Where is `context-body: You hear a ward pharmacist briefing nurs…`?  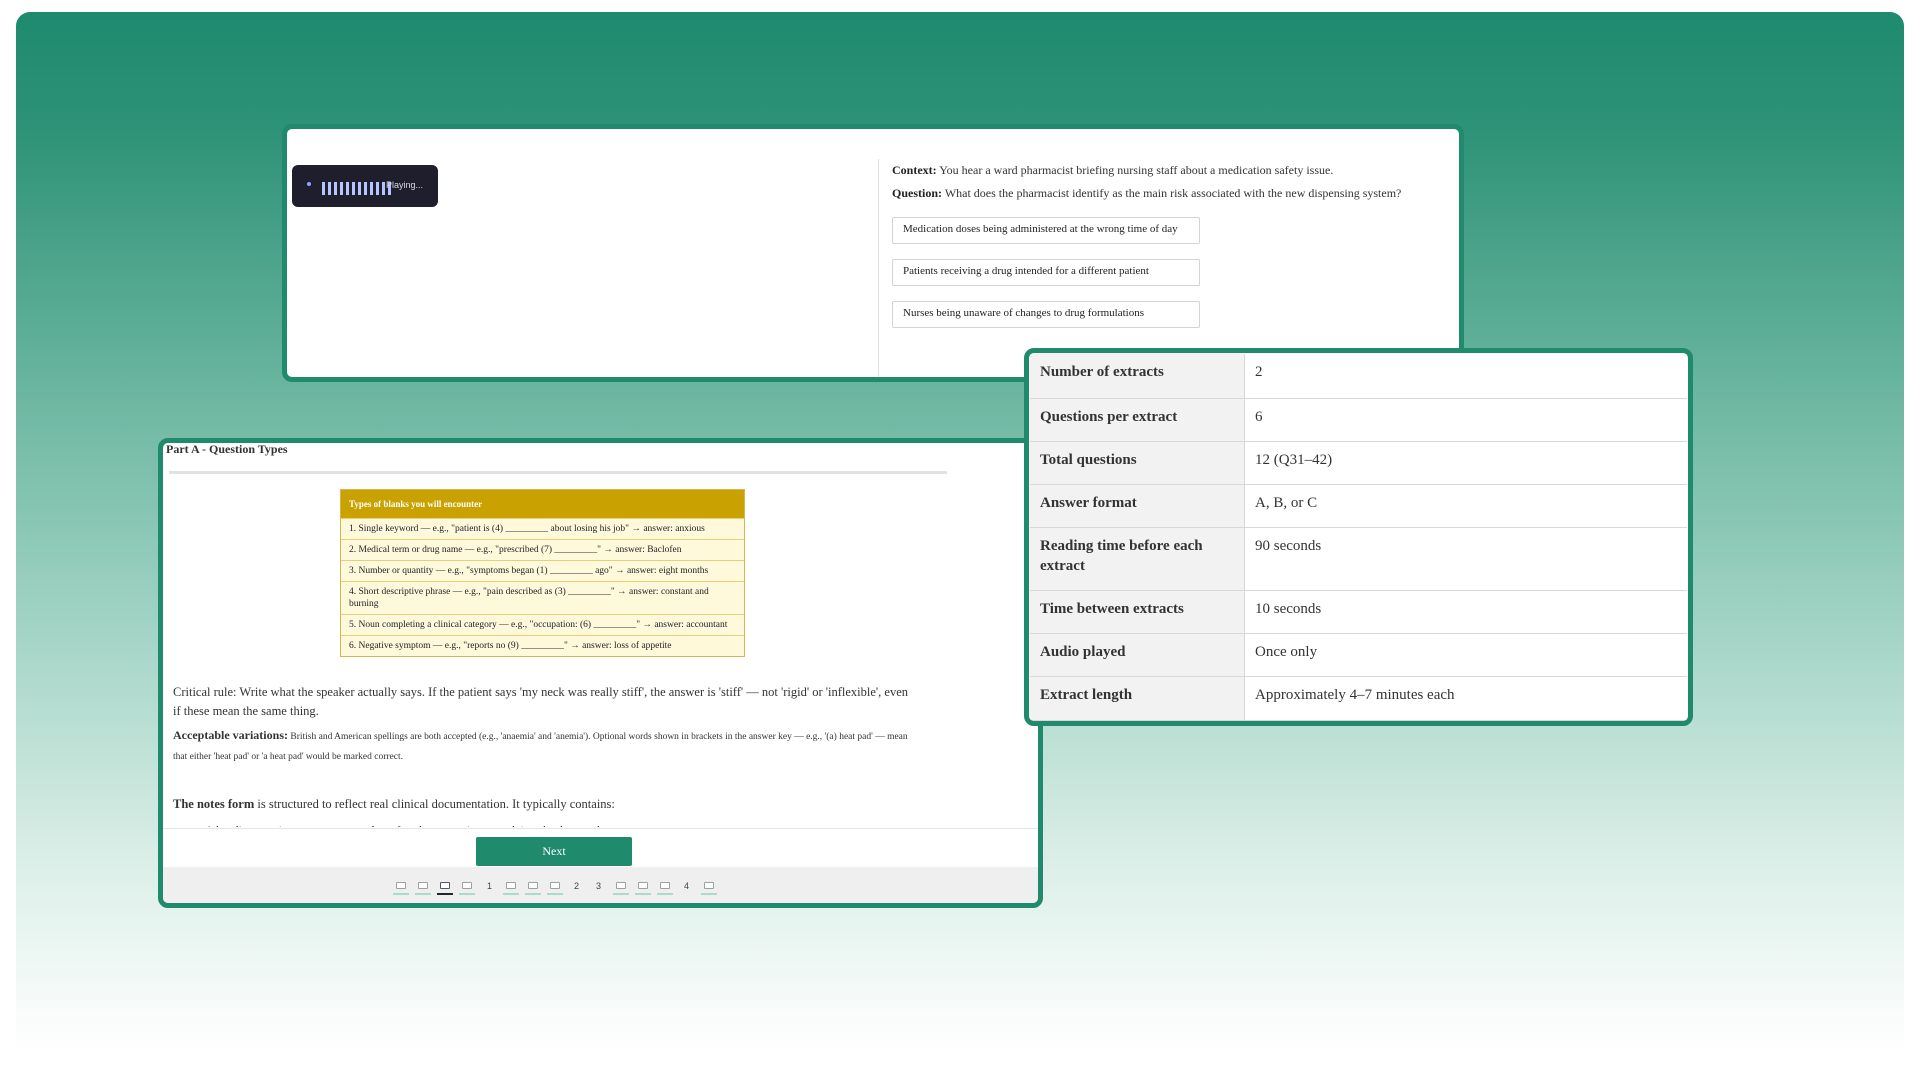
context-body: You hear a ward pharmacist briefing nurs… is located at coordinates (1136, 170).